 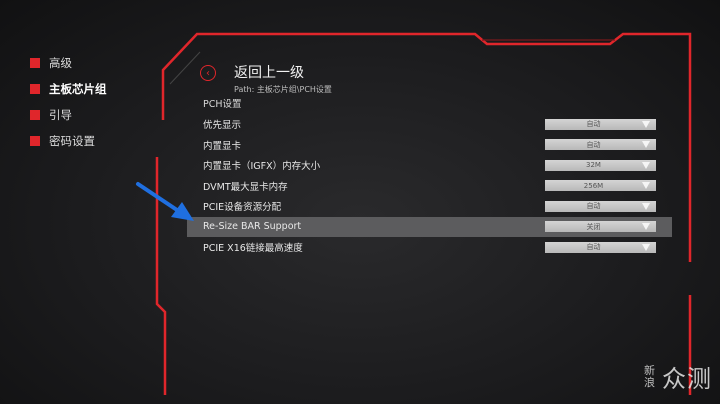 What do you see at coordinates (222, 104) in the screenshot?
I see `section-title: PCH设置` at bounding box center [222, 104].